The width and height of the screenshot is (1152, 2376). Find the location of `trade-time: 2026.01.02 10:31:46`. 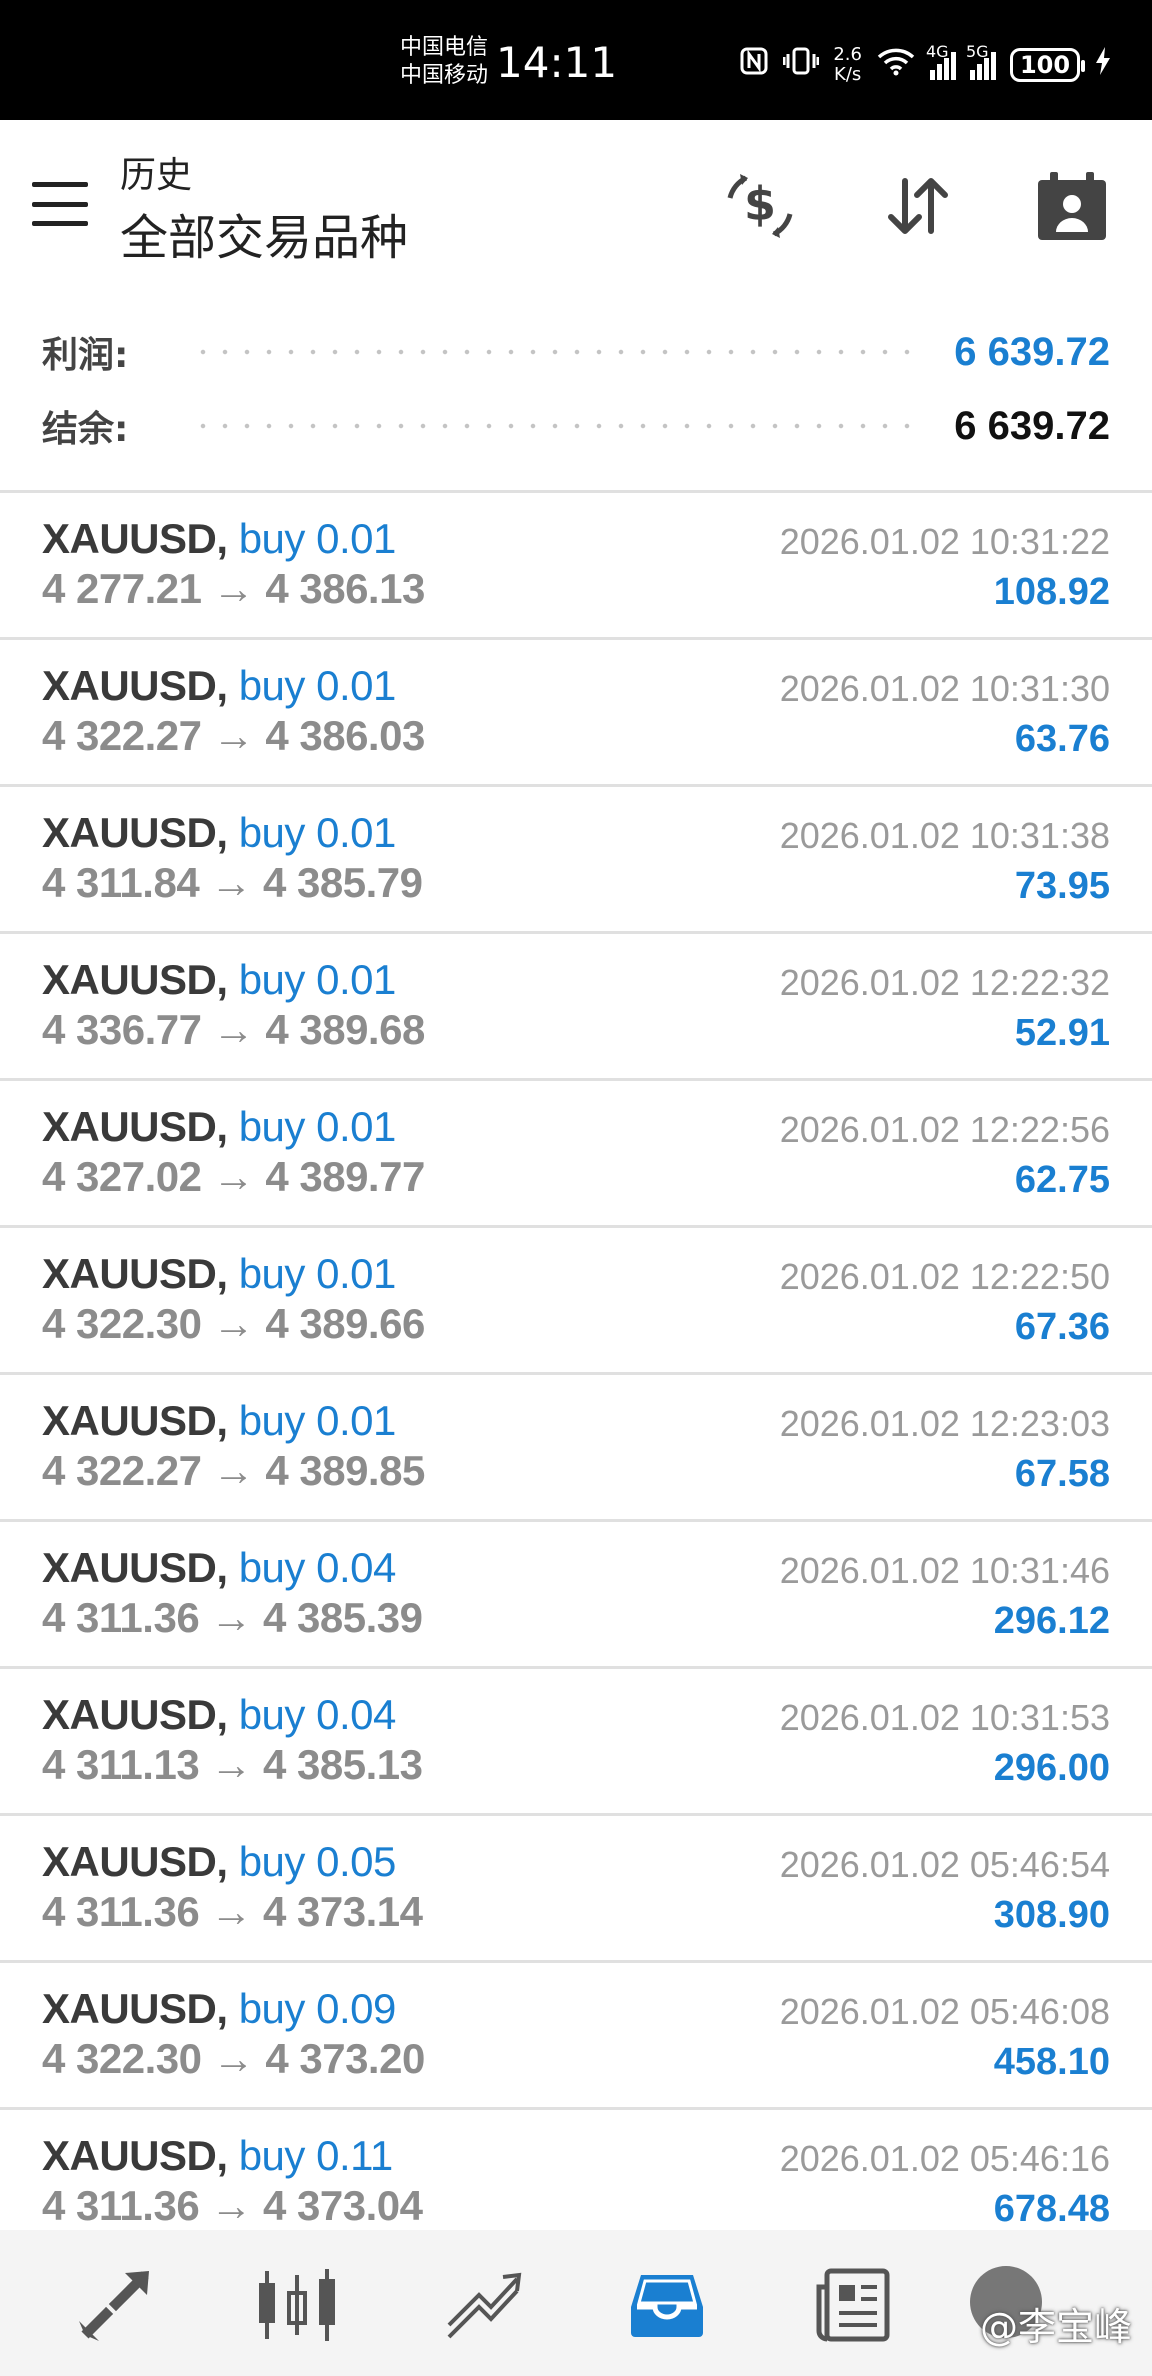

trade-time: 2026.01.02 10:31:46 is located at coordinates (944, 1570).